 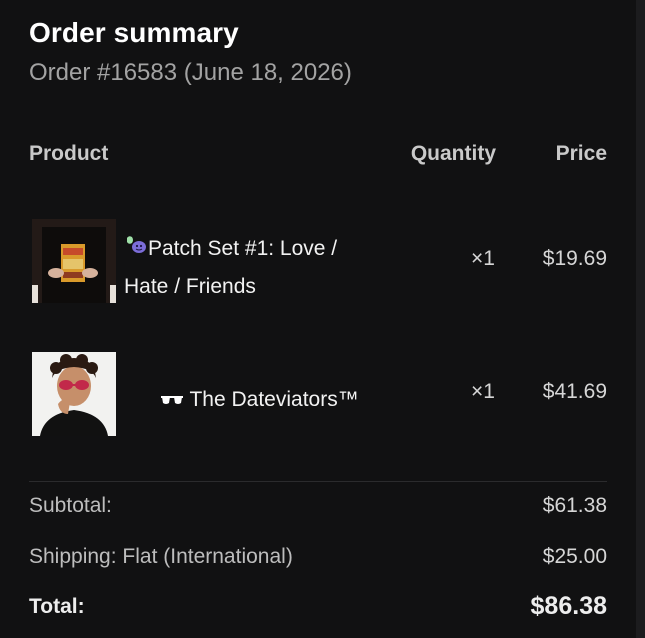 I want to click on product-image-dateviators, so click(x=74, y=394).